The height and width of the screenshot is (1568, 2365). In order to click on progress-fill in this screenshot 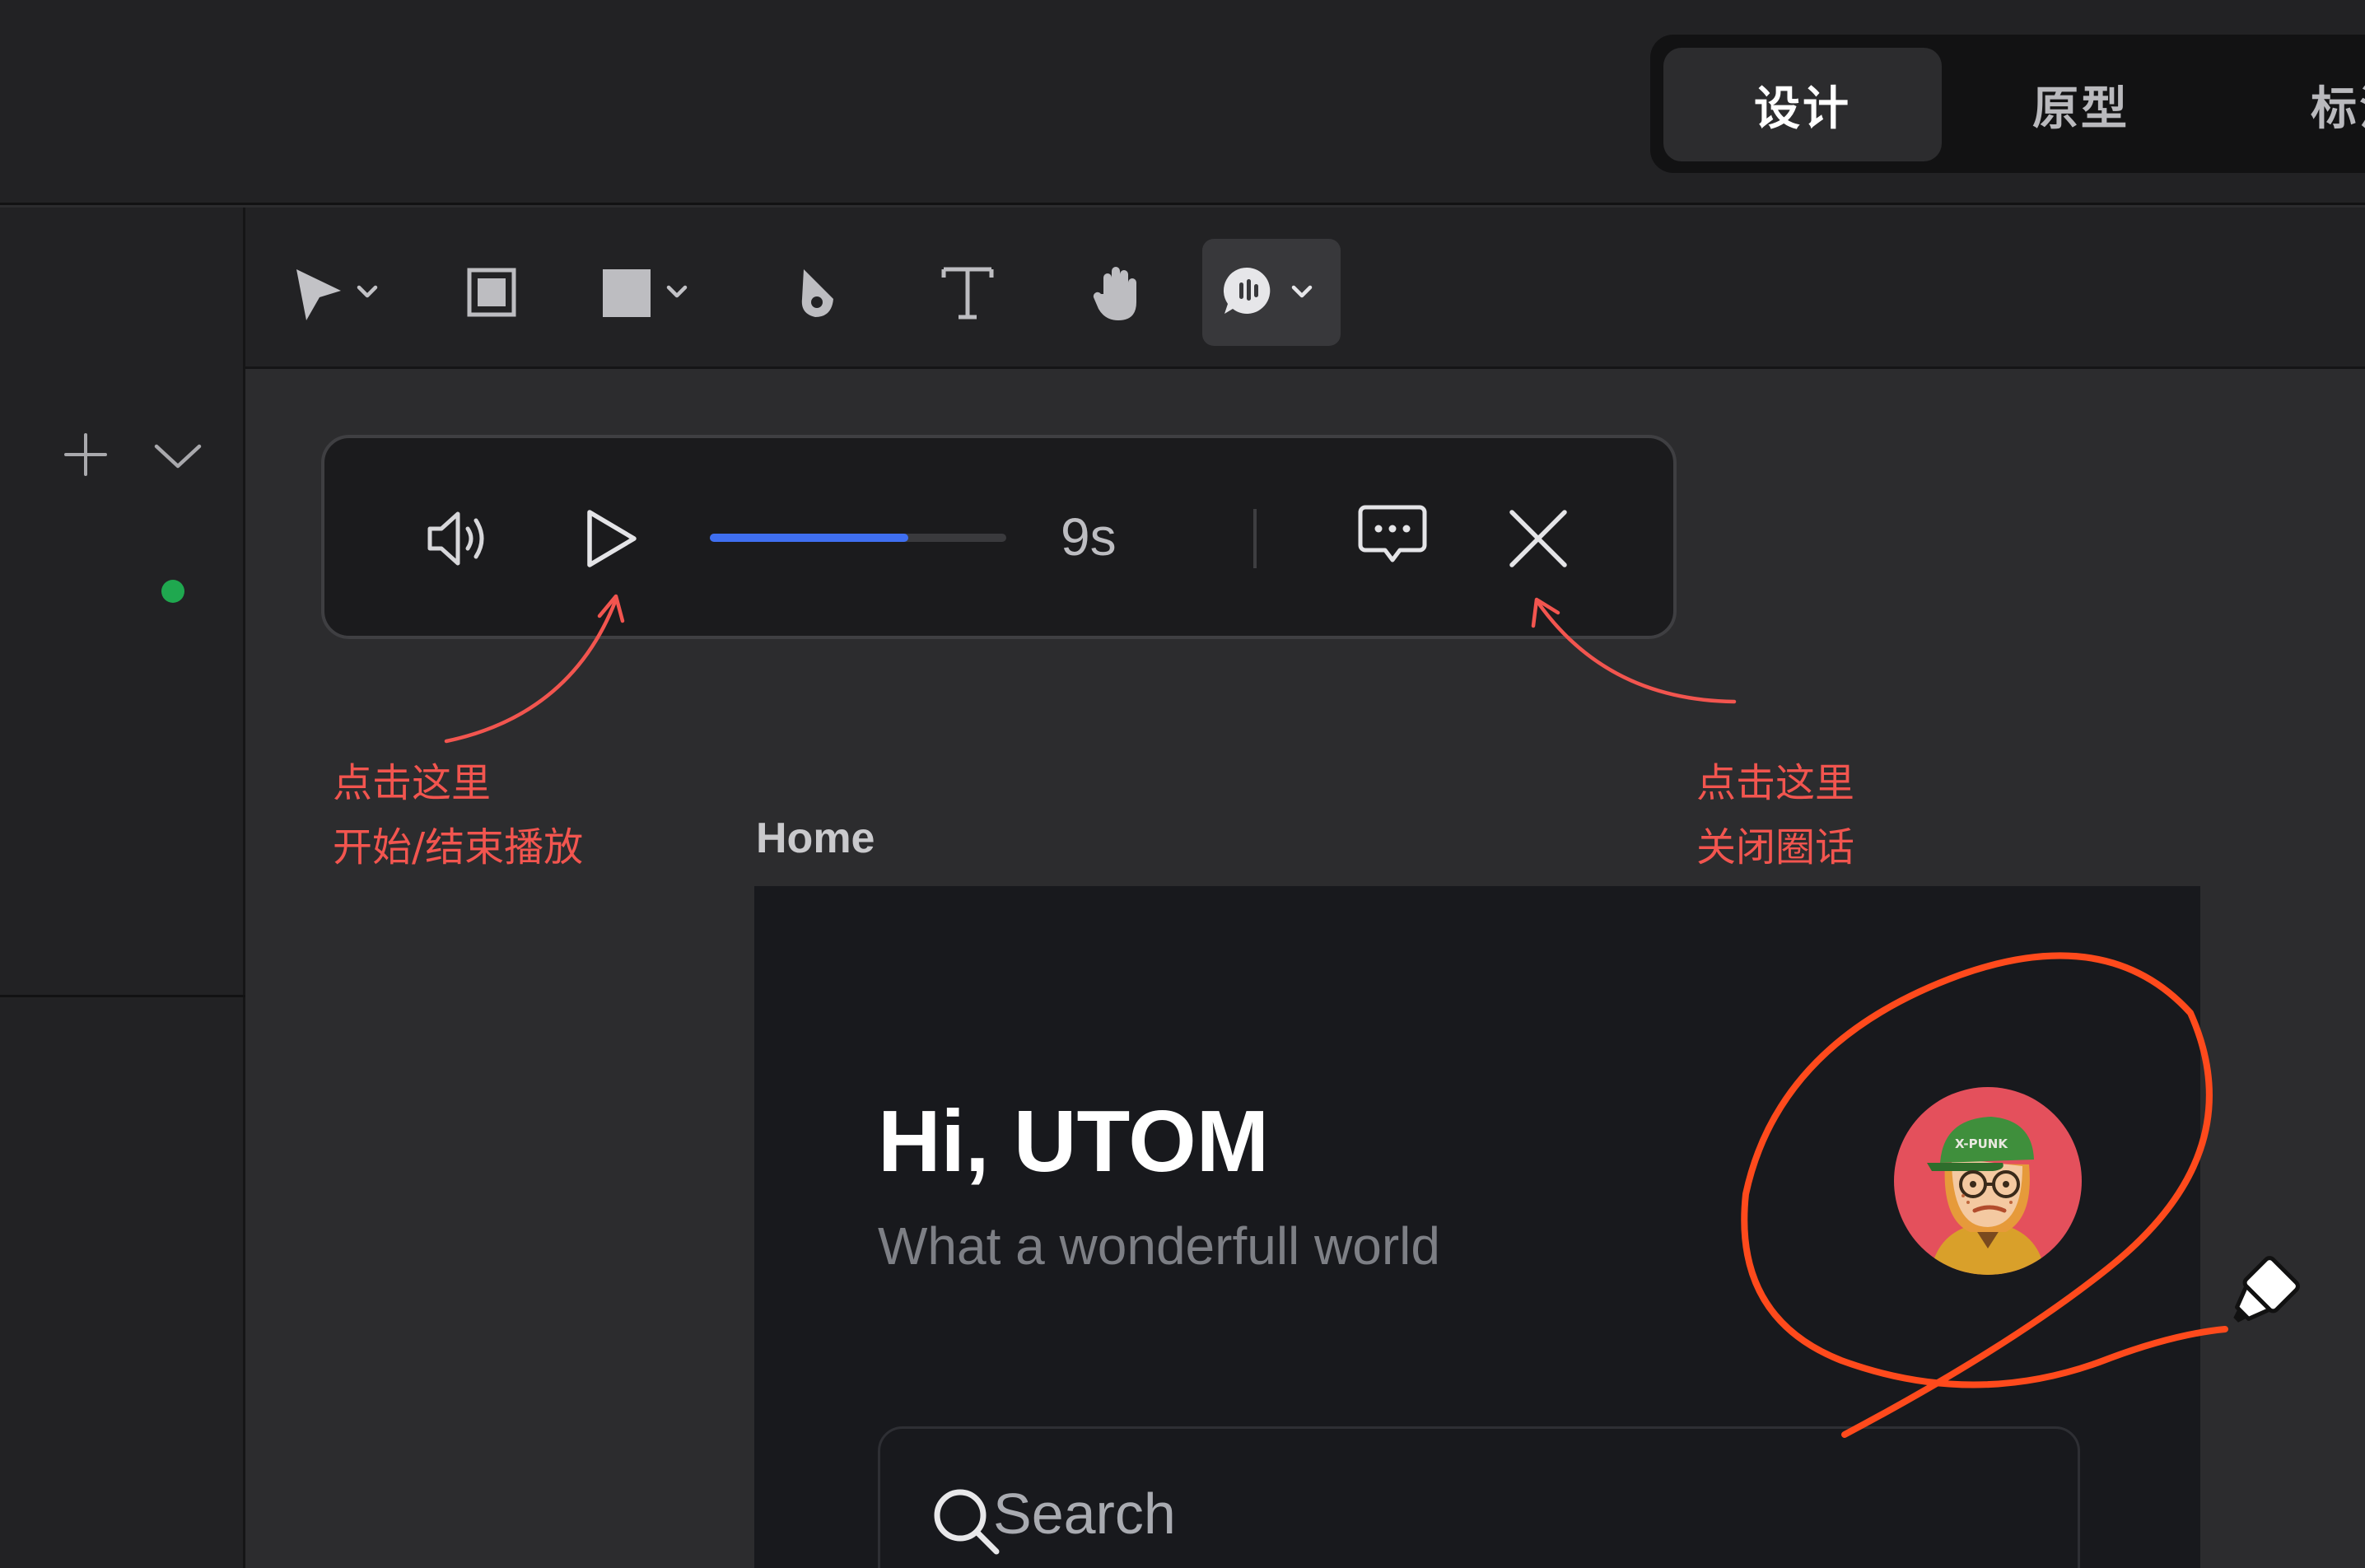, I will do `click(809, 538)`.